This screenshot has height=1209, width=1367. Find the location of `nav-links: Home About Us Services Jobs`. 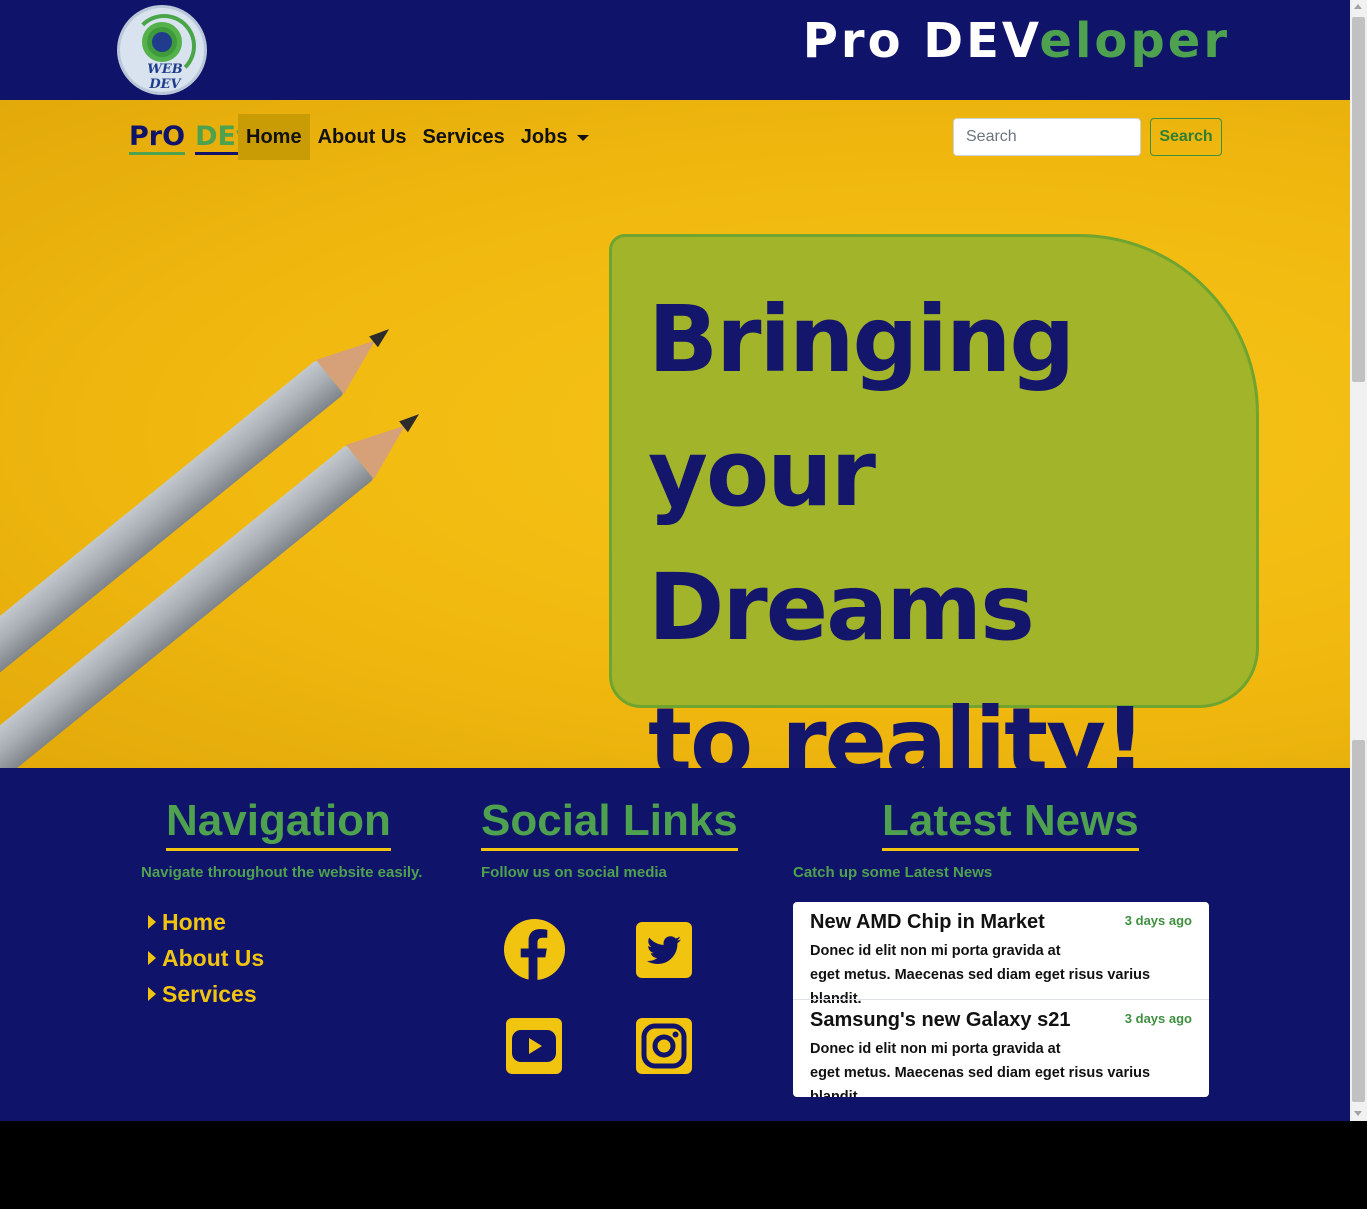

nav-links: Home About Us Services Jobs is located at coordinates (417, 137).